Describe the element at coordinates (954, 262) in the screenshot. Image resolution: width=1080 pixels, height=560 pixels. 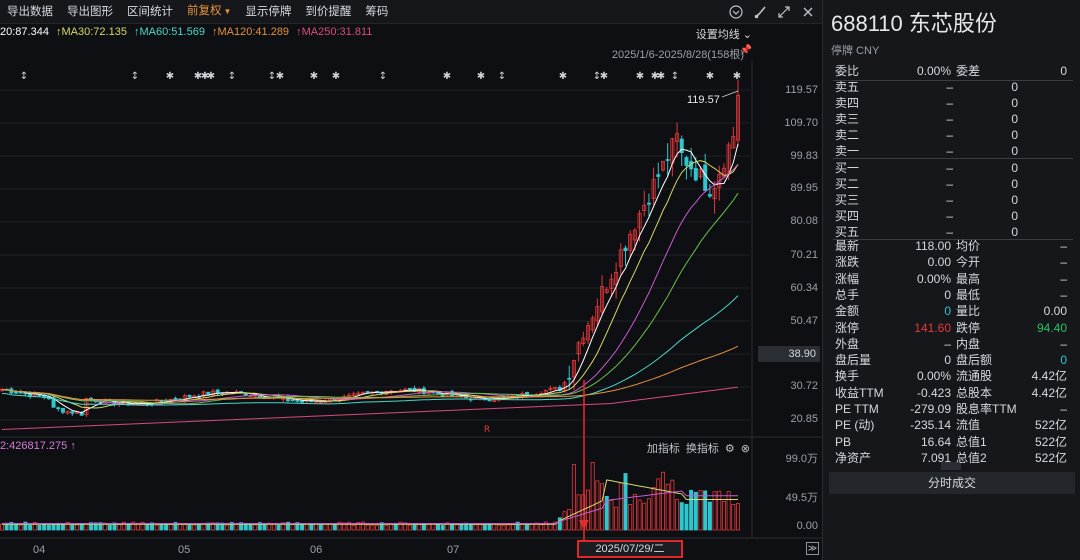
I see `quote-row: 涨跌 0.00 今开 –` at that location.